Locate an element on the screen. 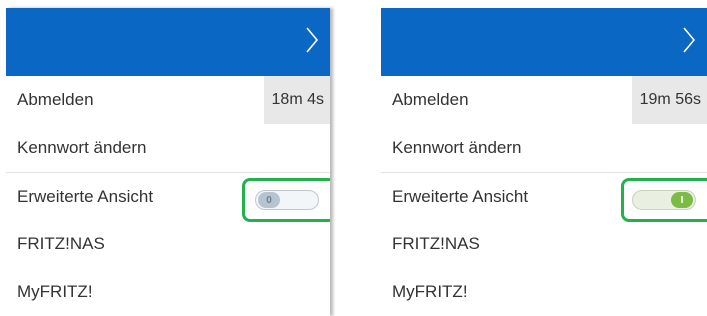 This screenshot has height=316, width=707. logout-item: Abmelden 19m 56s is located at coordinates (544, 100).